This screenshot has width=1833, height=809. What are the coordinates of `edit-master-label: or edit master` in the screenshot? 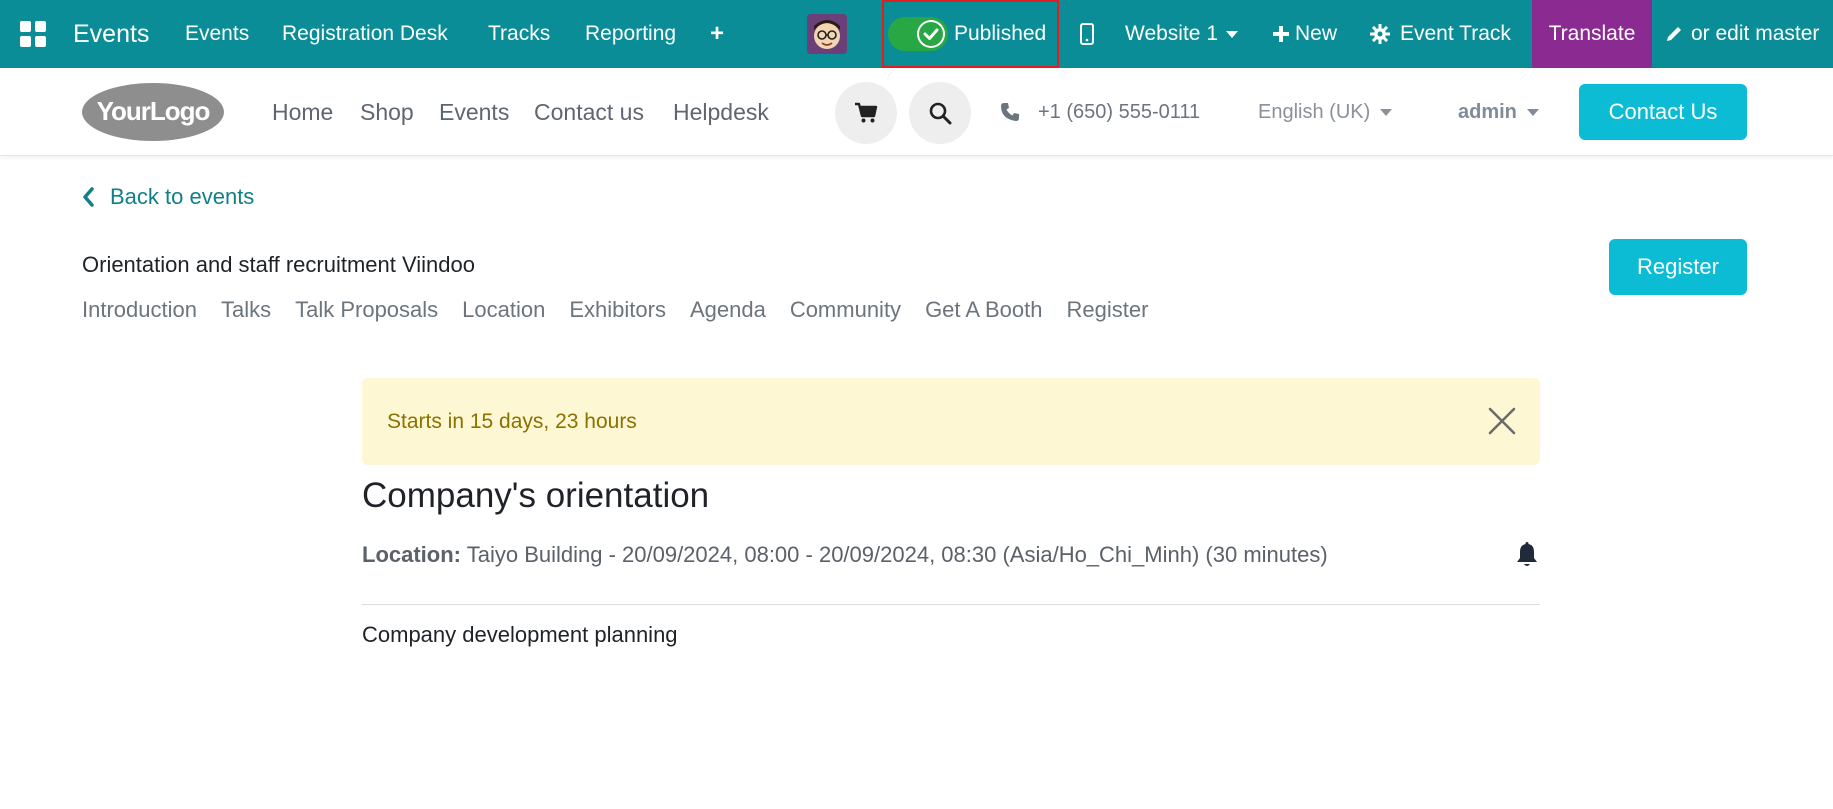 It's located at (1755, 33).